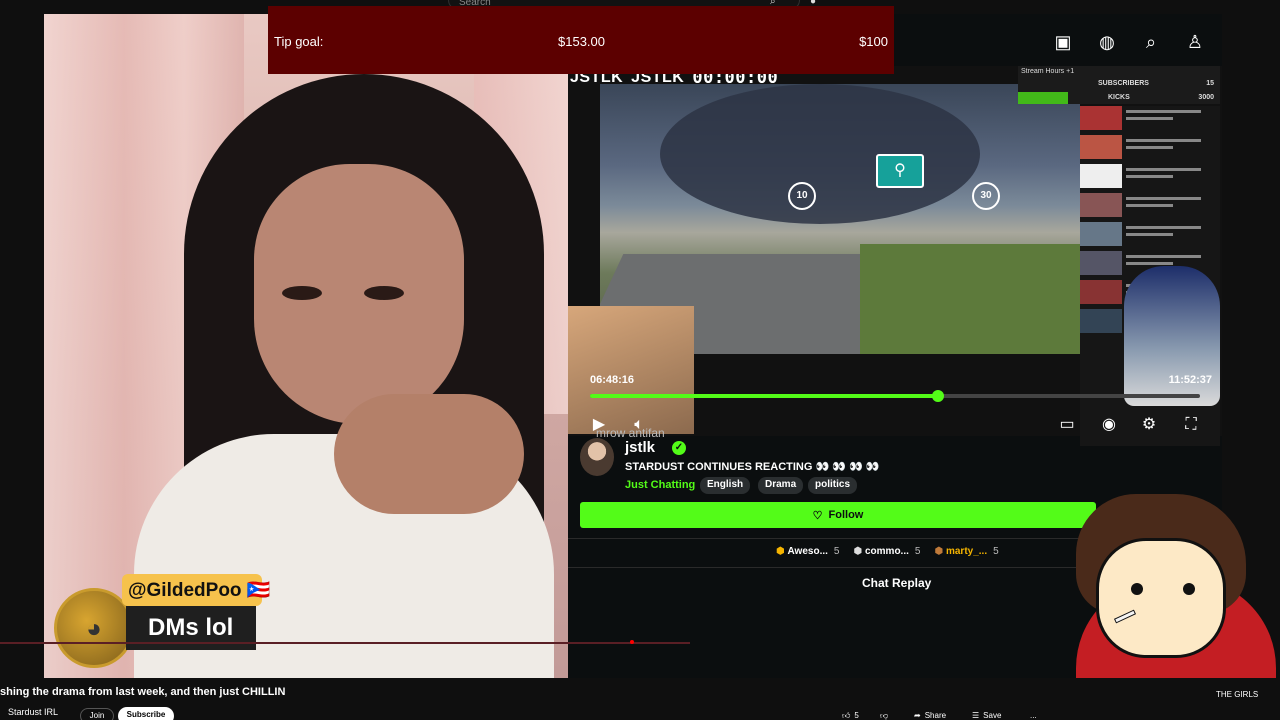  What do you see at coordinates (1063, 44) in the screenshot?
I see `video-icon: ▣` at bounding box center [1063, 44].